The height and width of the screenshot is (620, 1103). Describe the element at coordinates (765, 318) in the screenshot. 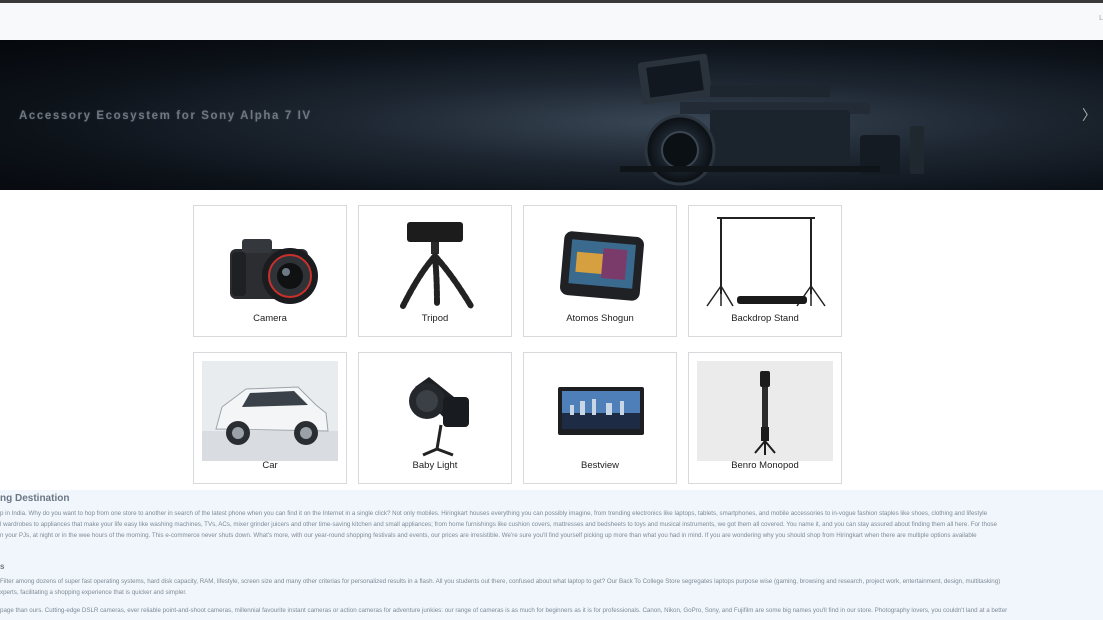

I see `category-label: Backdrop Stand` at that location.